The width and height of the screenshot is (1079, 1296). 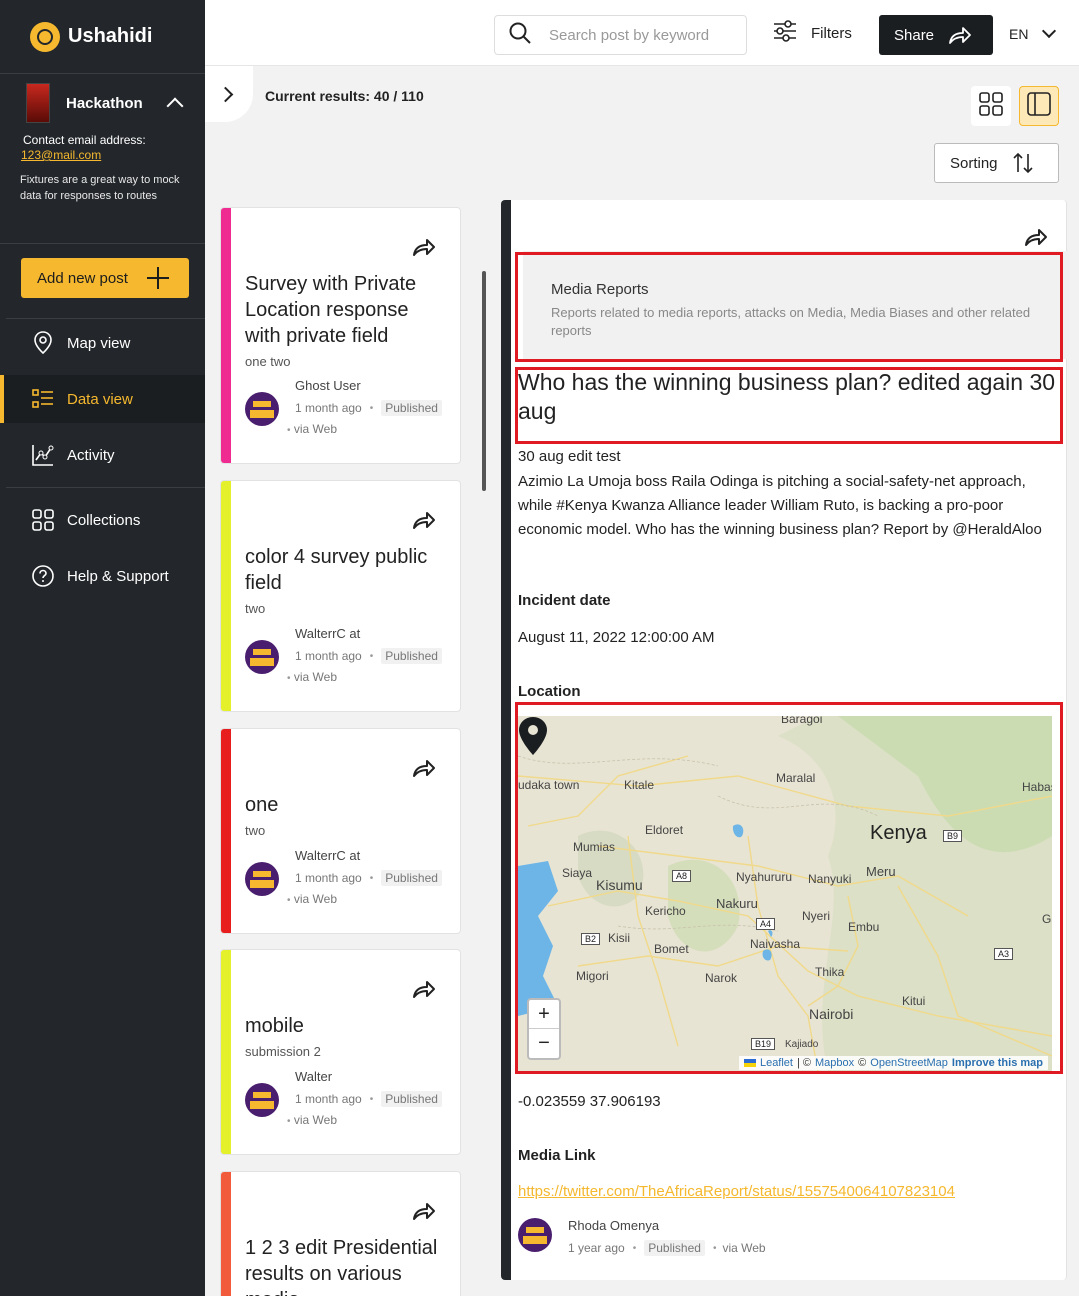 I want to click on collections-grid-icon, so click(x=43, y=520).